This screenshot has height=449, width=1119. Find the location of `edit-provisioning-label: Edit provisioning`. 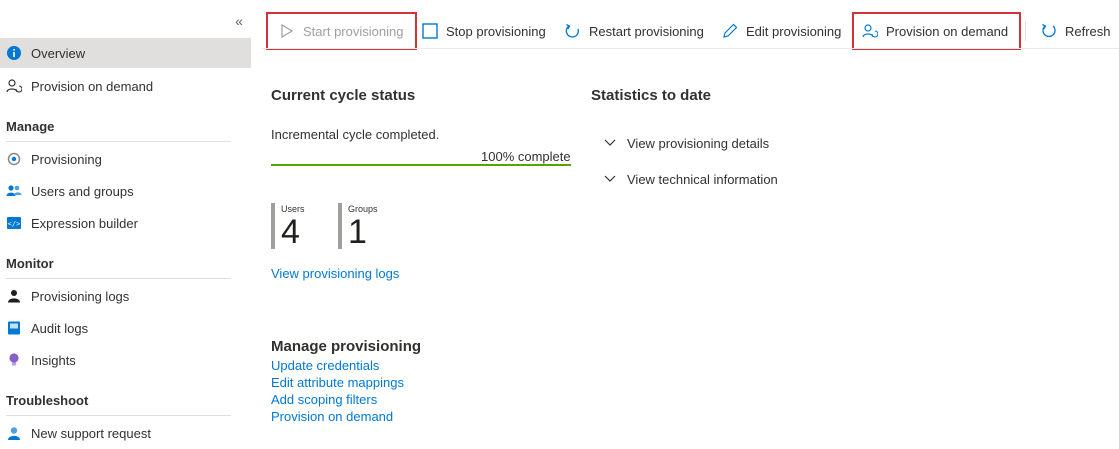

edit-provisioning-label: Edit provisioning is located at coordinates (794, 31).